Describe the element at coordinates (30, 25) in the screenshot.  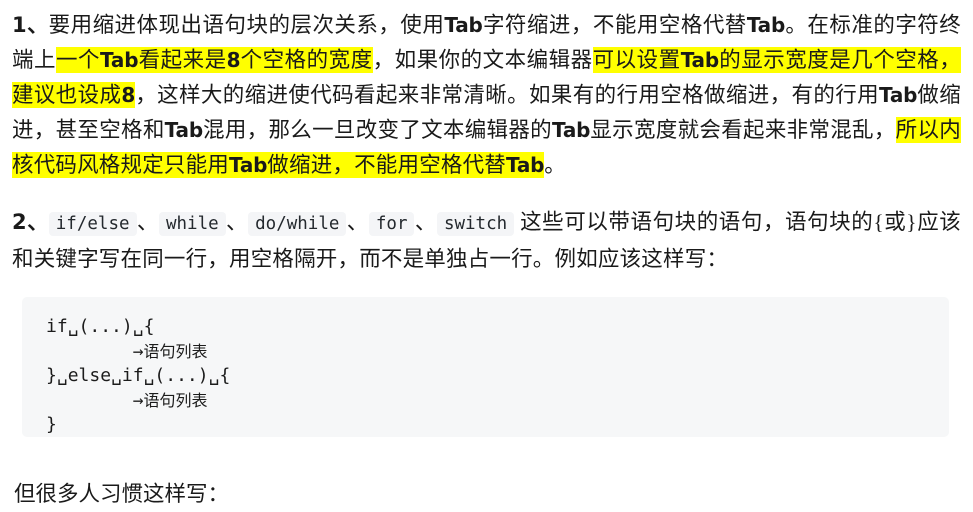
I see `paragraph-1-number: 1、` at that location.